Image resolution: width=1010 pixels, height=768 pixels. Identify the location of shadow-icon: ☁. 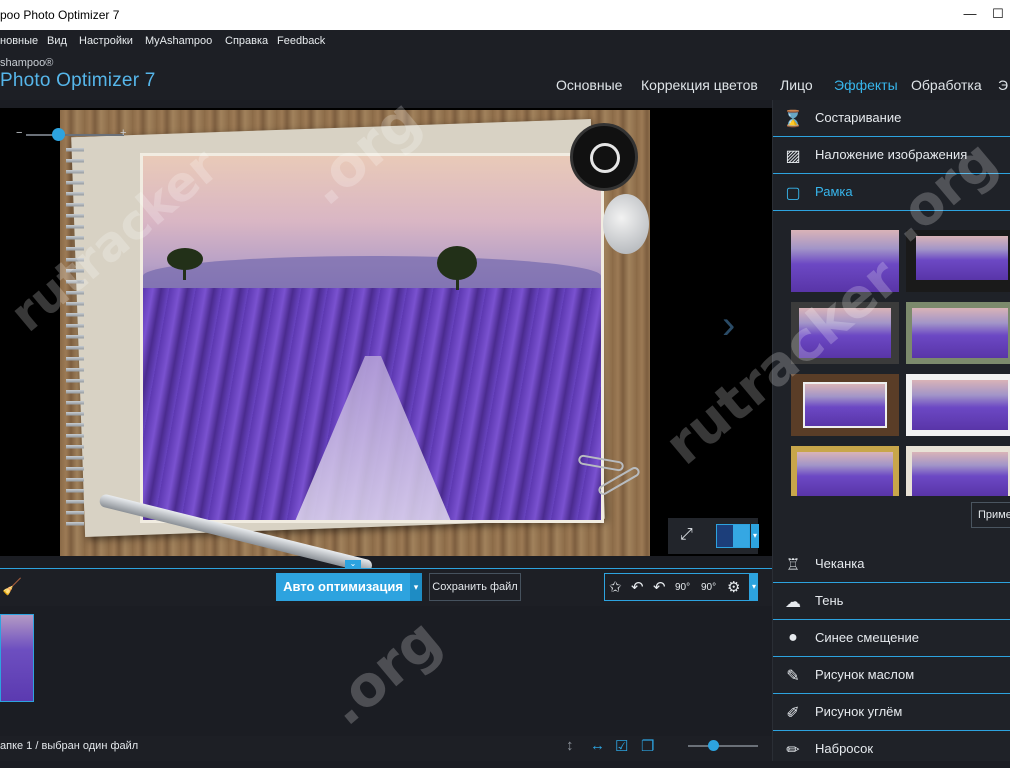
(793, 602).